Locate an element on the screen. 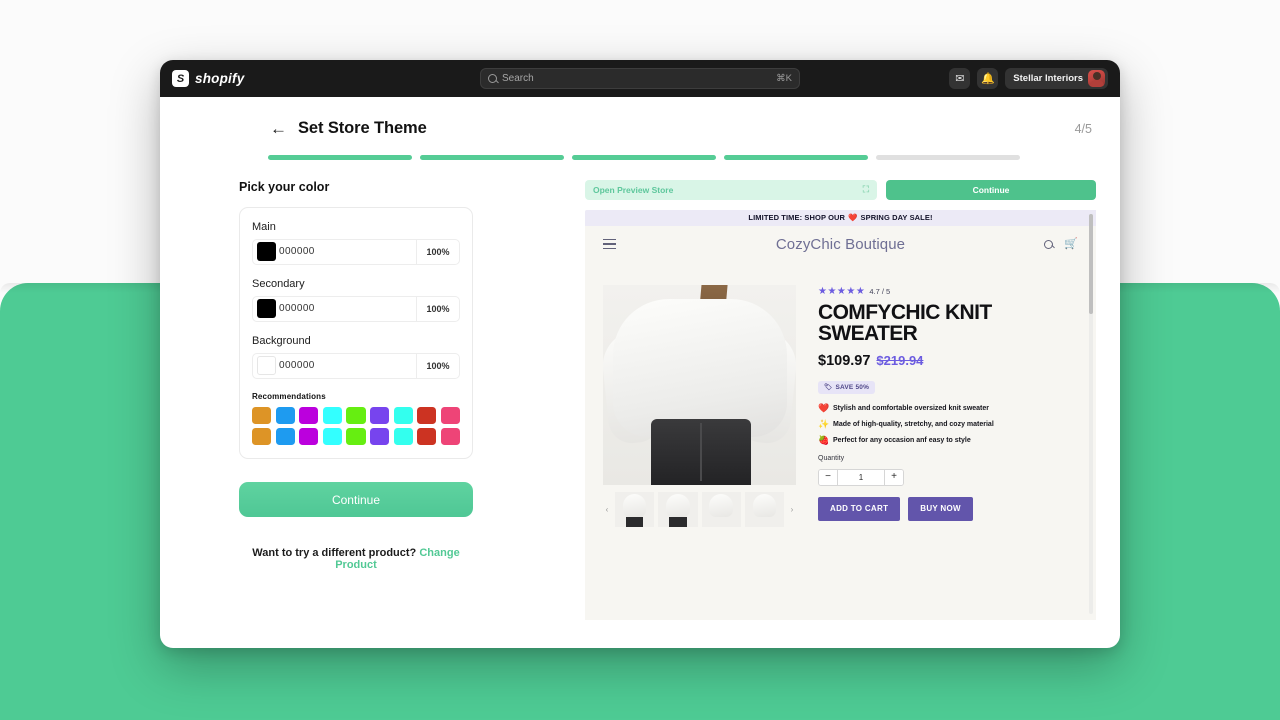 This screenshot has width=1280, height=720. buy-now-button: BUY NOW is located at coordinates (940, 508).